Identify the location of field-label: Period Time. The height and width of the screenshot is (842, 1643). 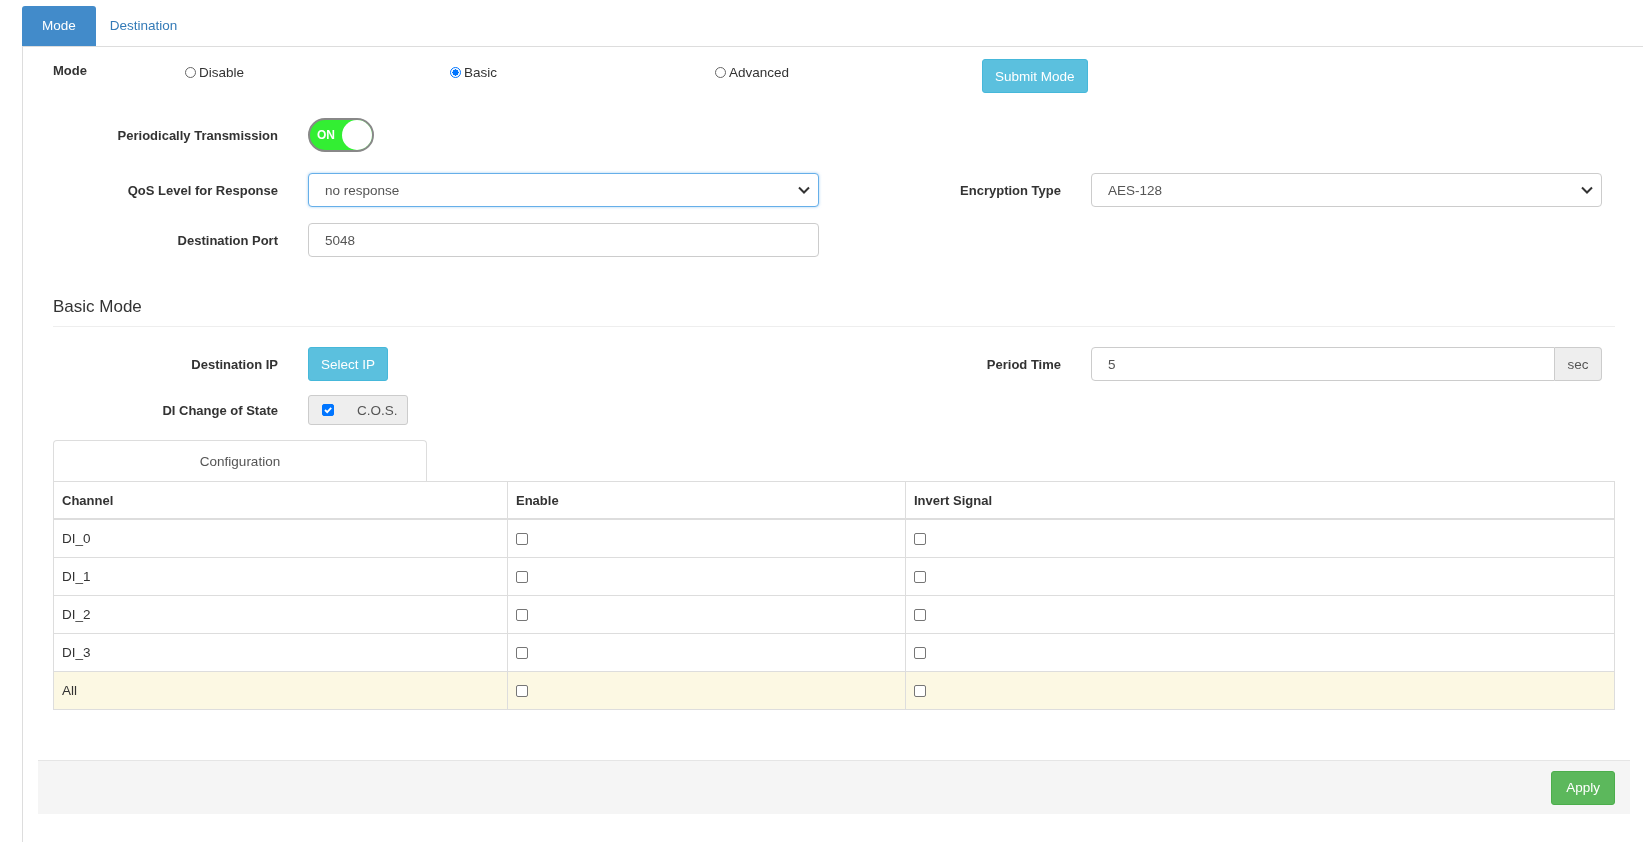
(1023, 364).